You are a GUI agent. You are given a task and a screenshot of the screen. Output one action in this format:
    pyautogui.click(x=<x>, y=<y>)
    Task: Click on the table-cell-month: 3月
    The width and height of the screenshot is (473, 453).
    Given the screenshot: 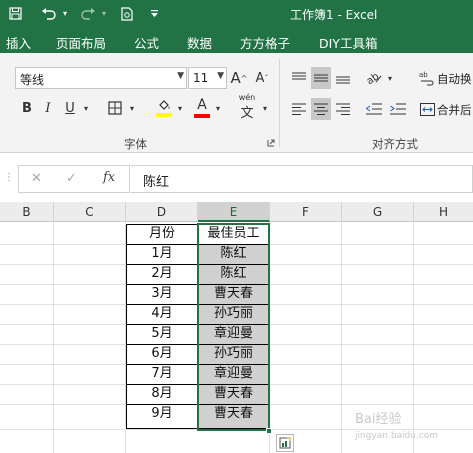 What is the action you would take?
    pyautogui.click(x=162, y=294)
    